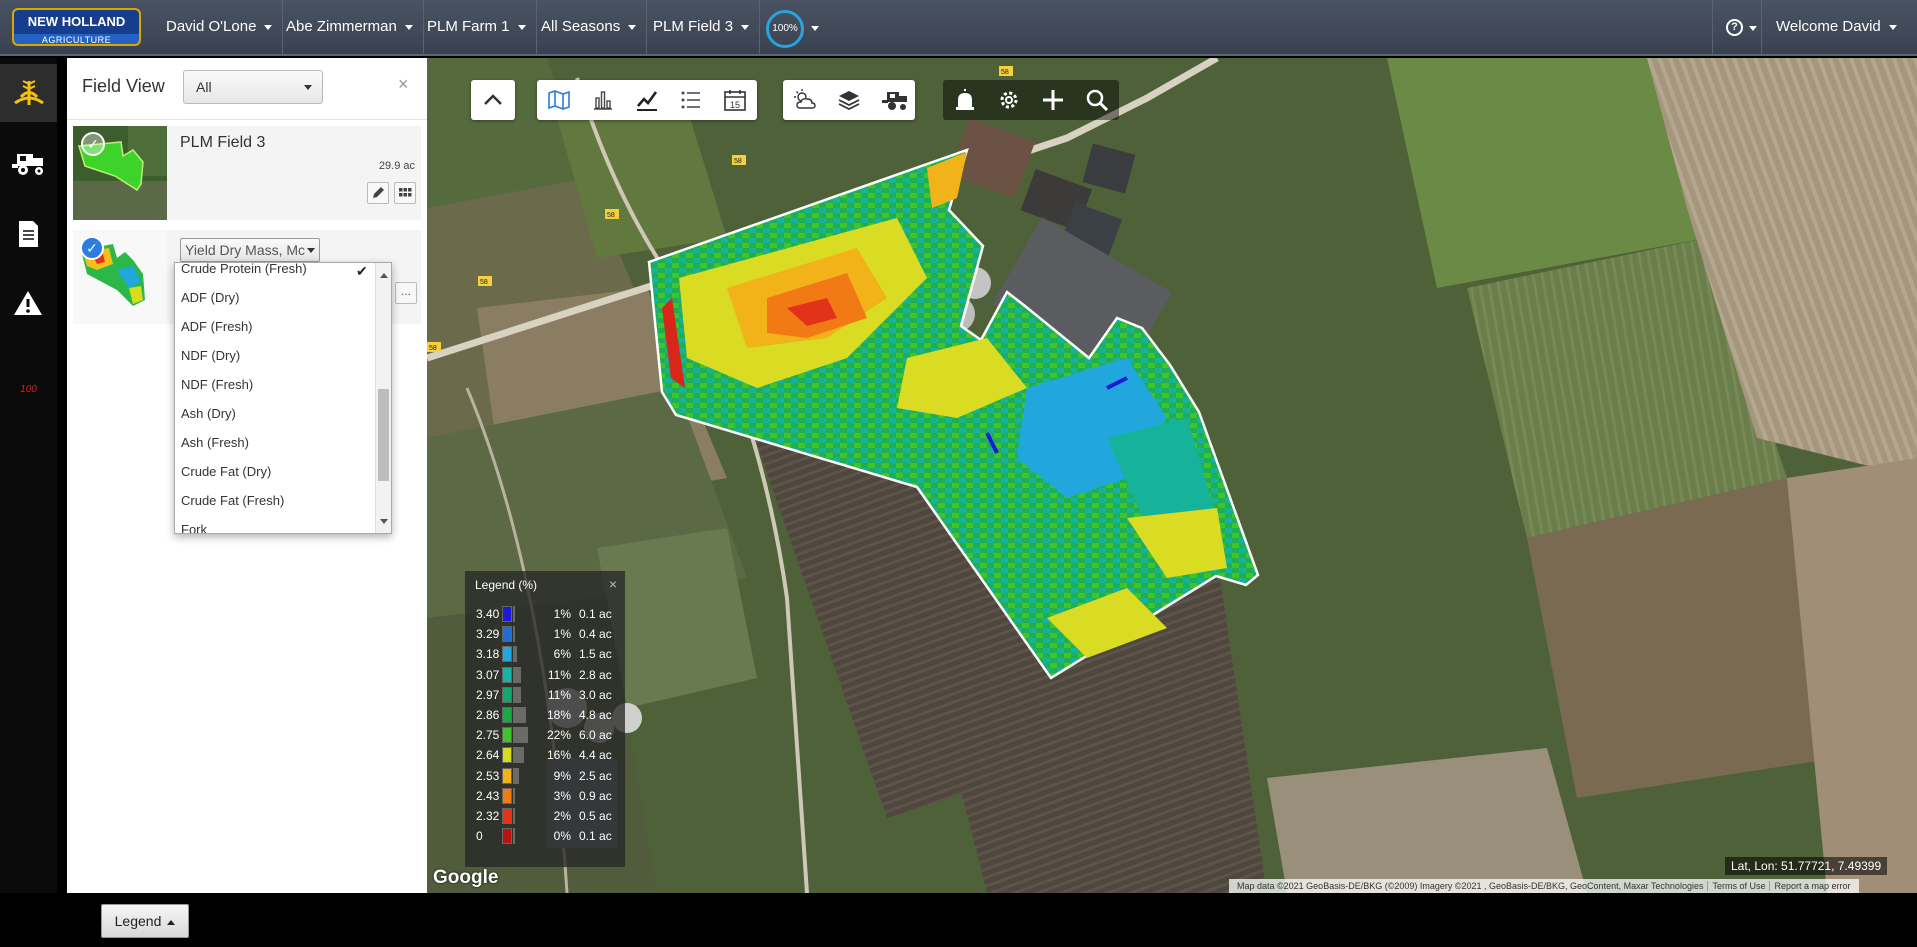 The image size is (1917, 947). I want to click on scrollbar-thumb, so click(383, 435).